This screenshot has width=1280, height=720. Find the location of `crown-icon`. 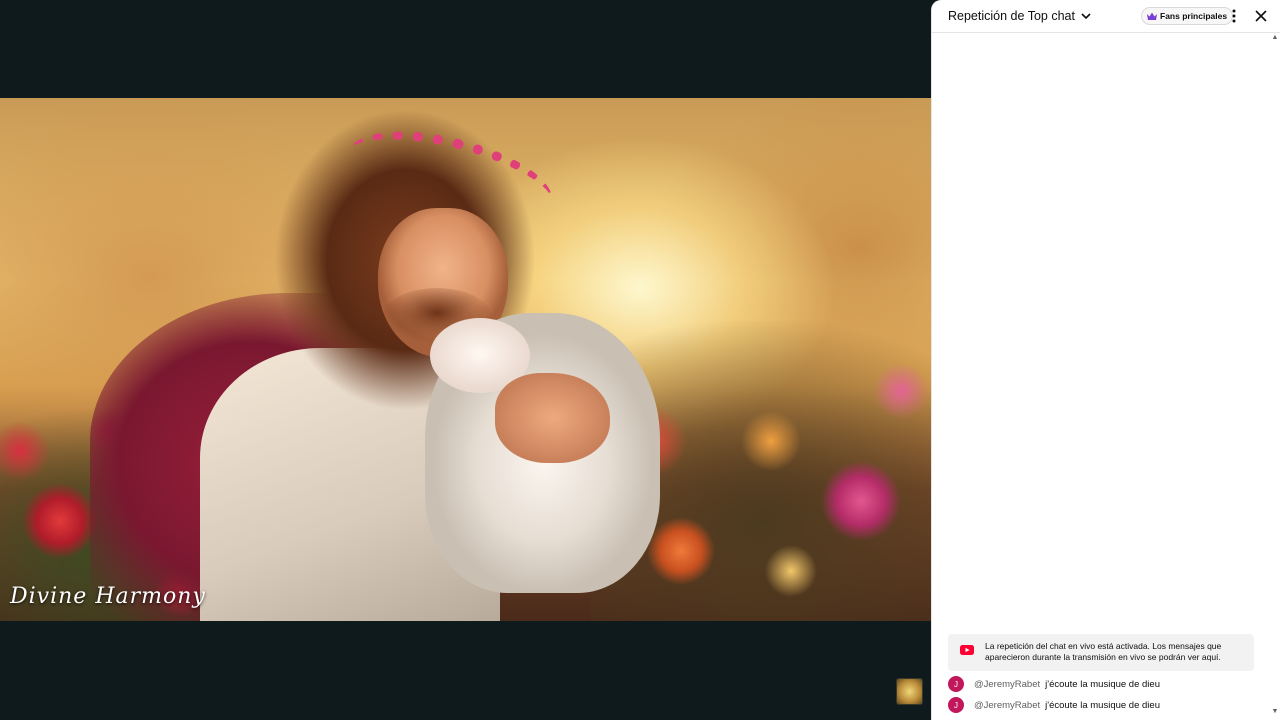

crown-icon is located at coordinates (1152, 16).